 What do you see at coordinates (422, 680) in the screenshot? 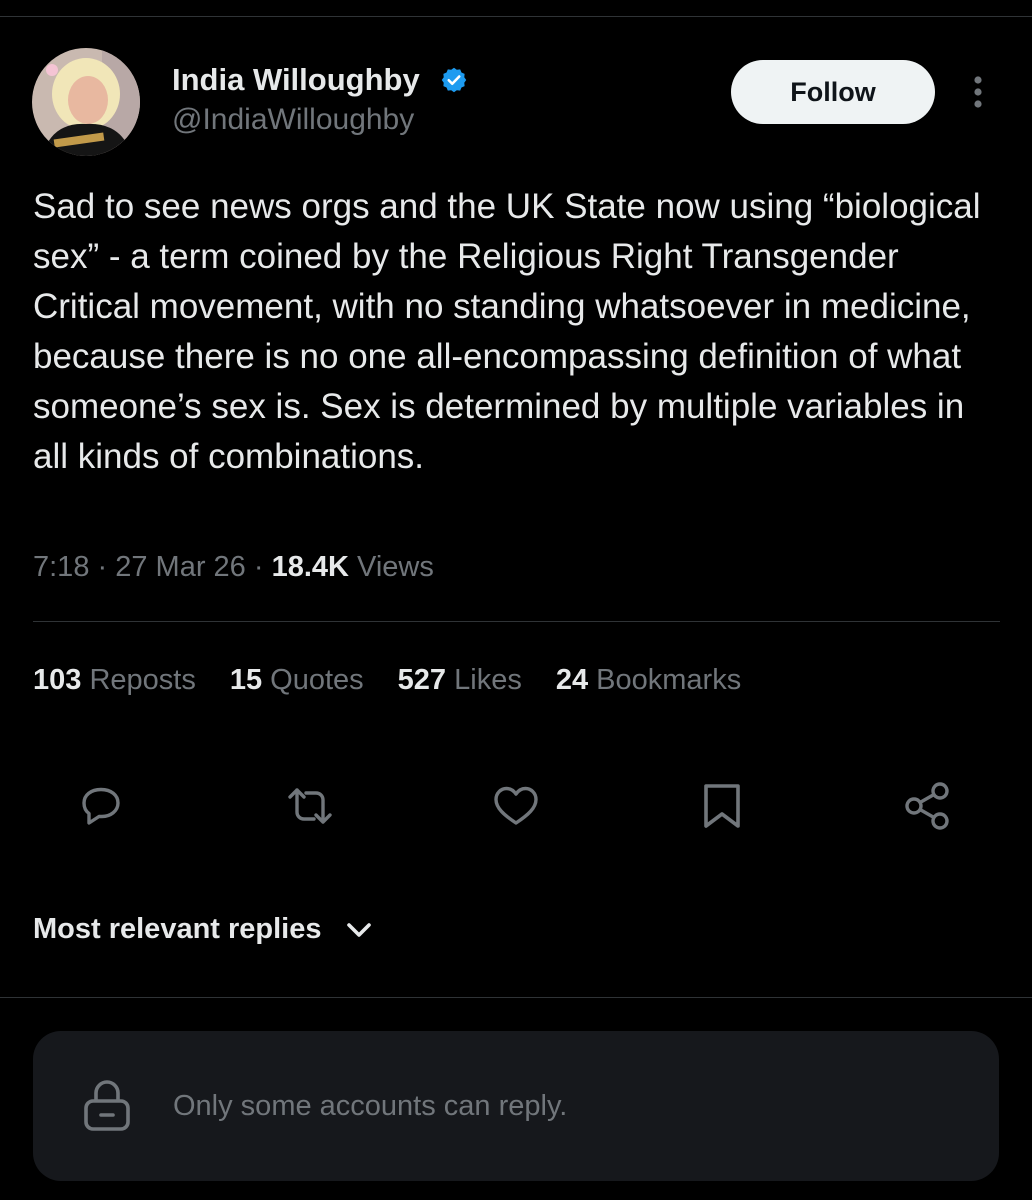
I see `stat-count: 527` at bounding box center [422, 680].